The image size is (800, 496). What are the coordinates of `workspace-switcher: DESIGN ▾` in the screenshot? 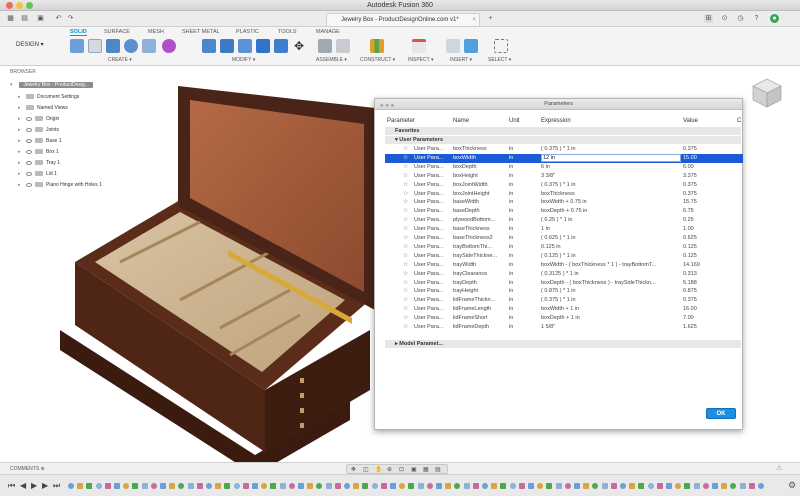 It's located at (30, 44).